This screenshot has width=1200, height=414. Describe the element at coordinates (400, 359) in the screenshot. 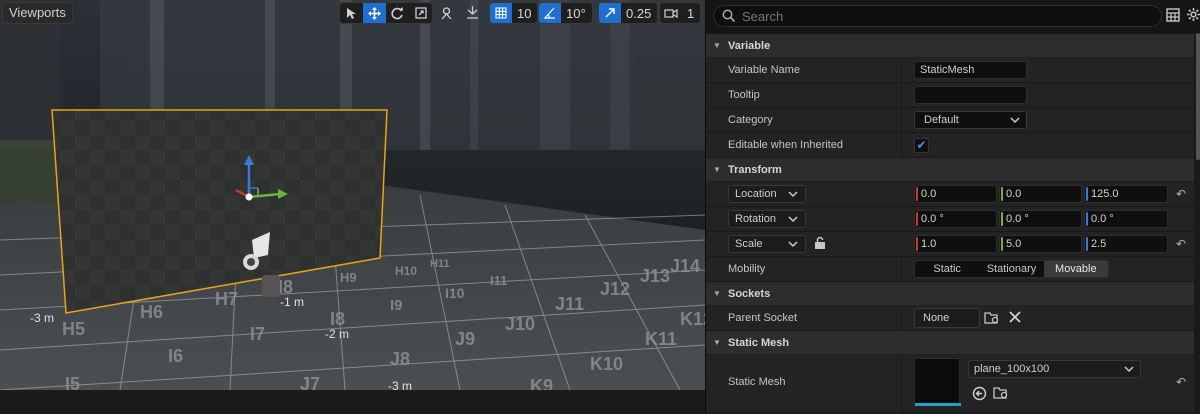

I see `svg-text: J8` at that location.